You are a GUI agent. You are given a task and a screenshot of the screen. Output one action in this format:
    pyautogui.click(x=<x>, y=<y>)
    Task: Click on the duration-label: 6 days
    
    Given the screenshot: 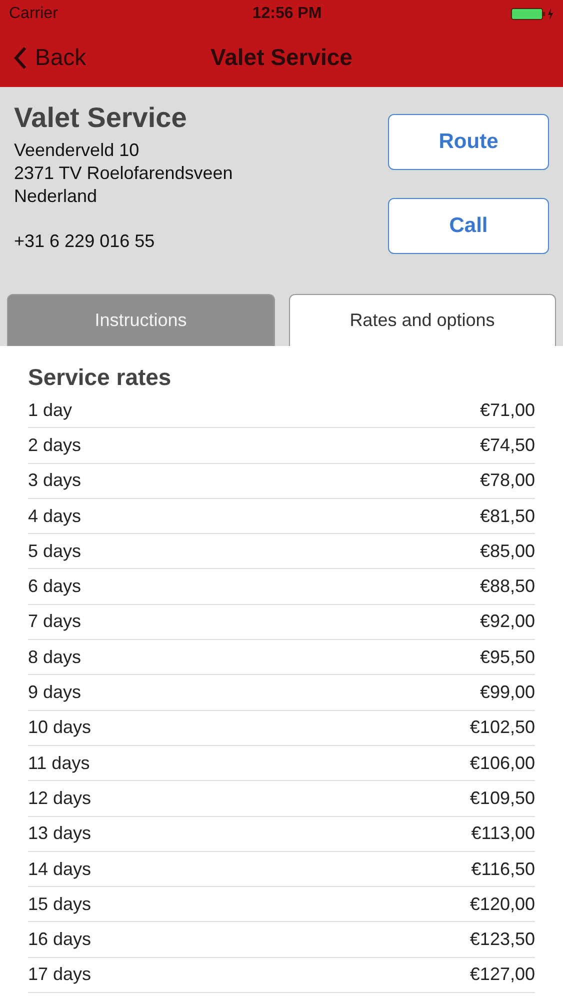 What is the action you would take?
    pyautogui.click(x=55, y=587)
    